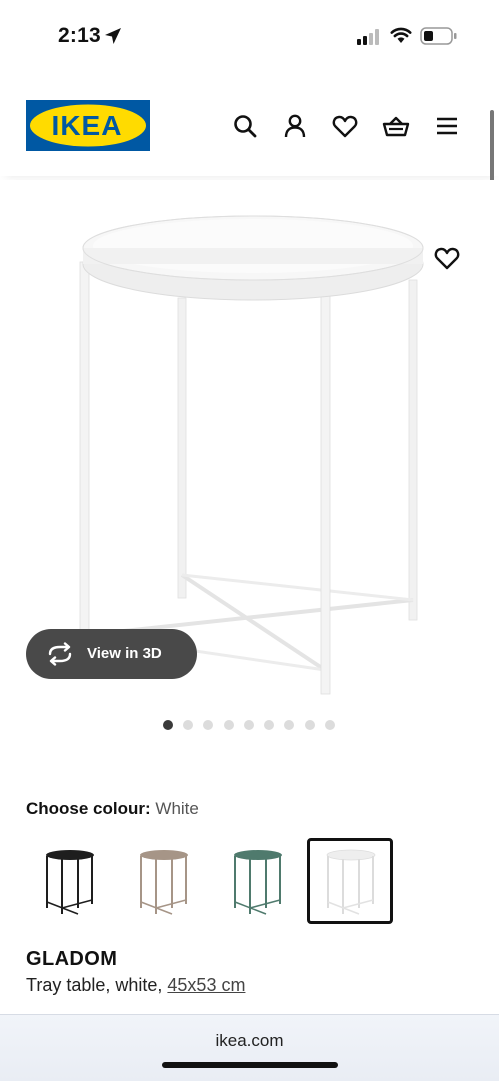 The height and width of the screenshot is (1081, 499). Describe the element at coordinates (177, 808) in the screenshot. I see `selected-colour-value: White` at that location.